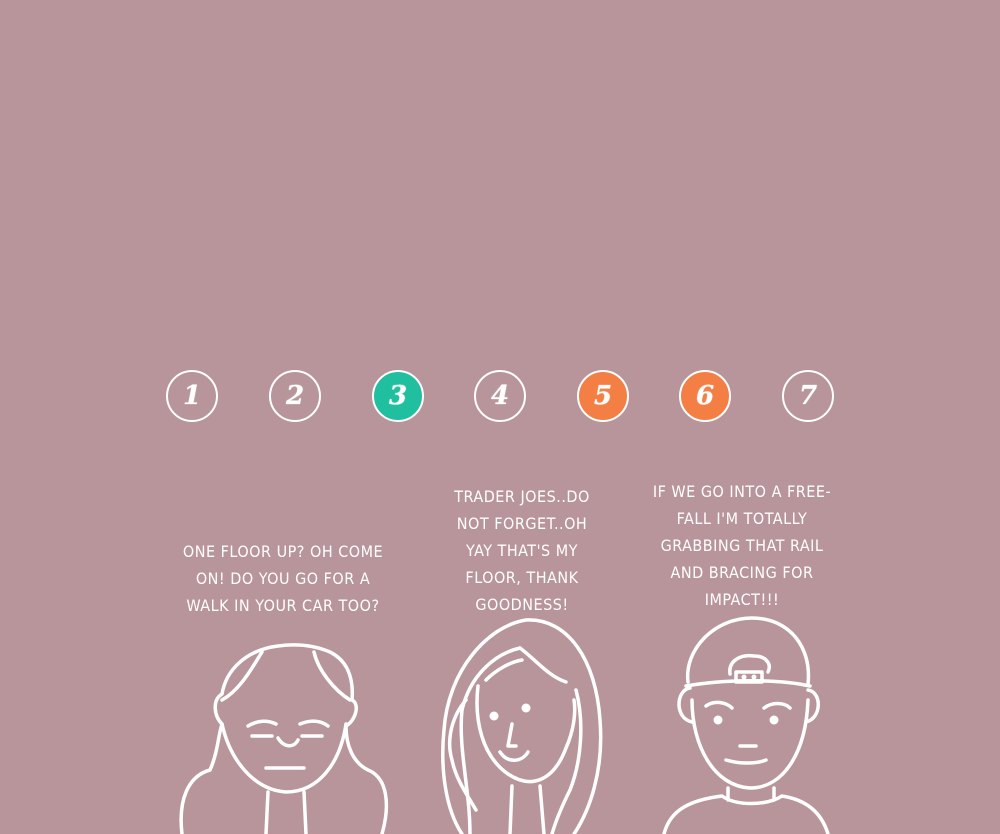  Describe the element at coordinates (284, 738) in the screenshot. I see `annoyed-woman-illustration` at that location.